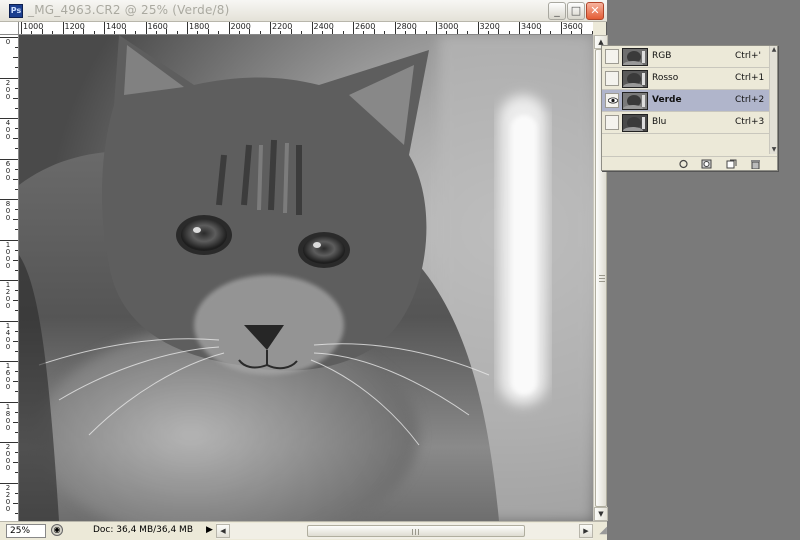 The height and width of the screenshot is (540, 800). Describe the element at coordinates (223, 531) in the screenshot. I see `scroll-left-icon: ◀` at that location.